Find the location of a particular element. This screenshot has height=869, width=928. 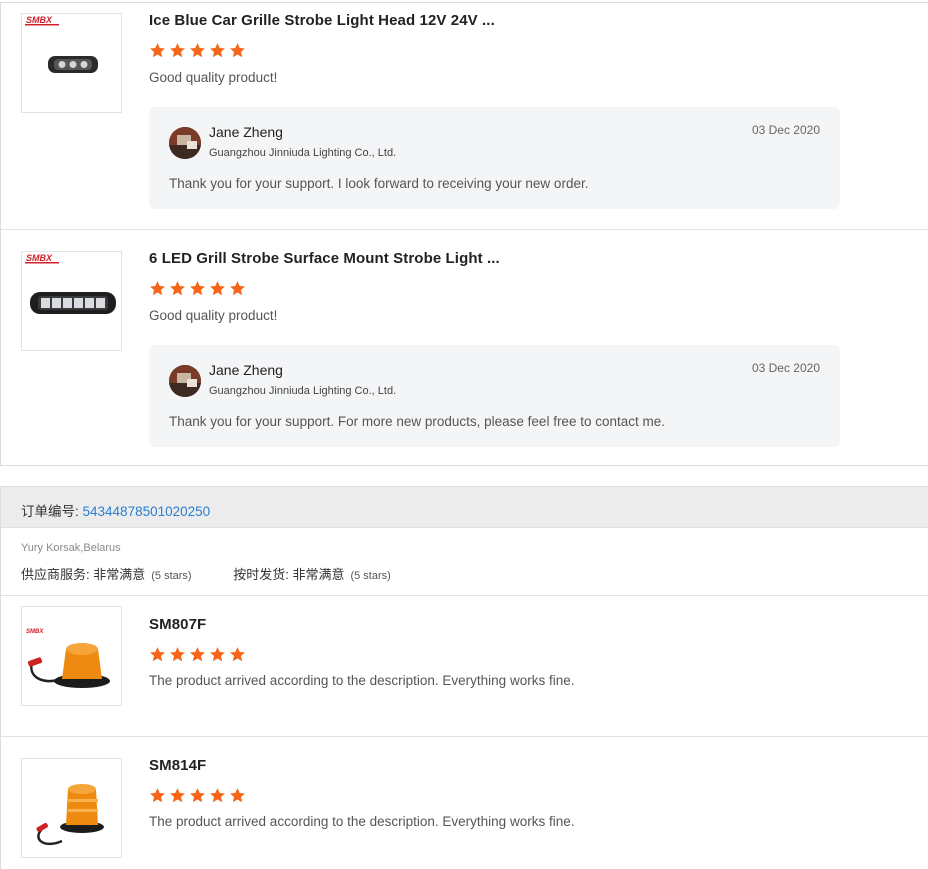

order-number-label: 订单编号: is located at coordinates (52, 511).